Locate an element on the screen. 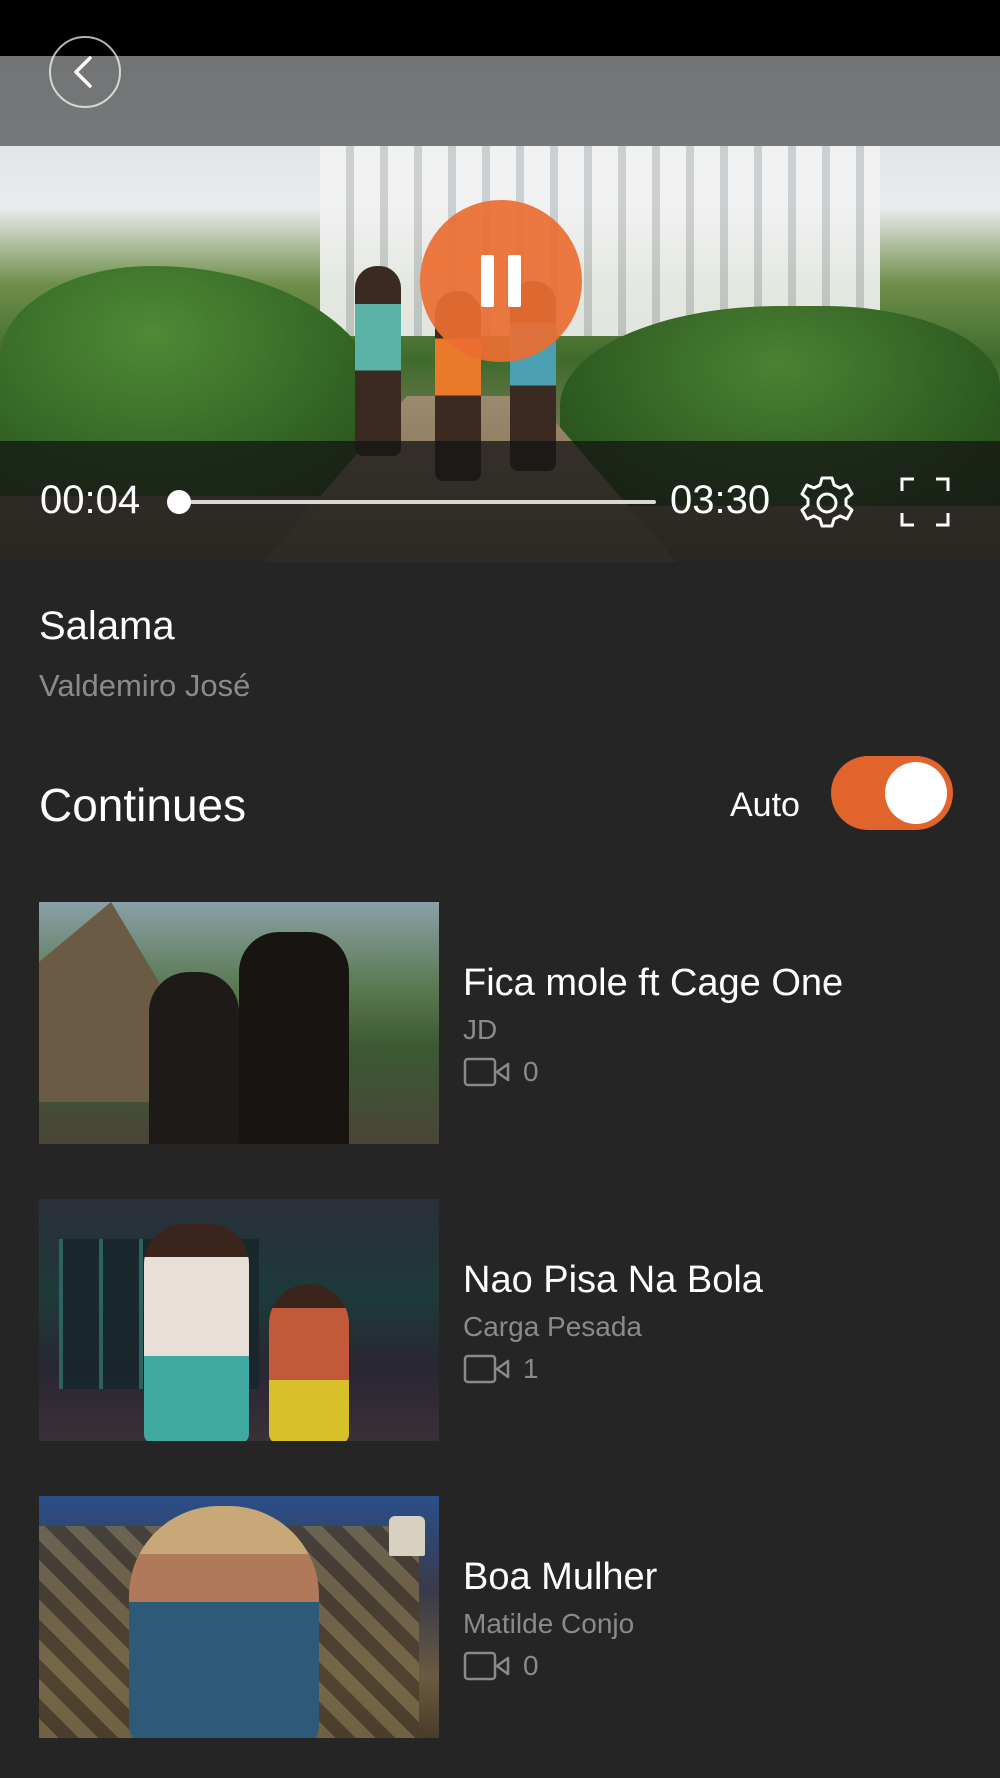 The width and height of the screenshot is (1000, 1778). song-title: Salama is located at coordinates (107, 626).